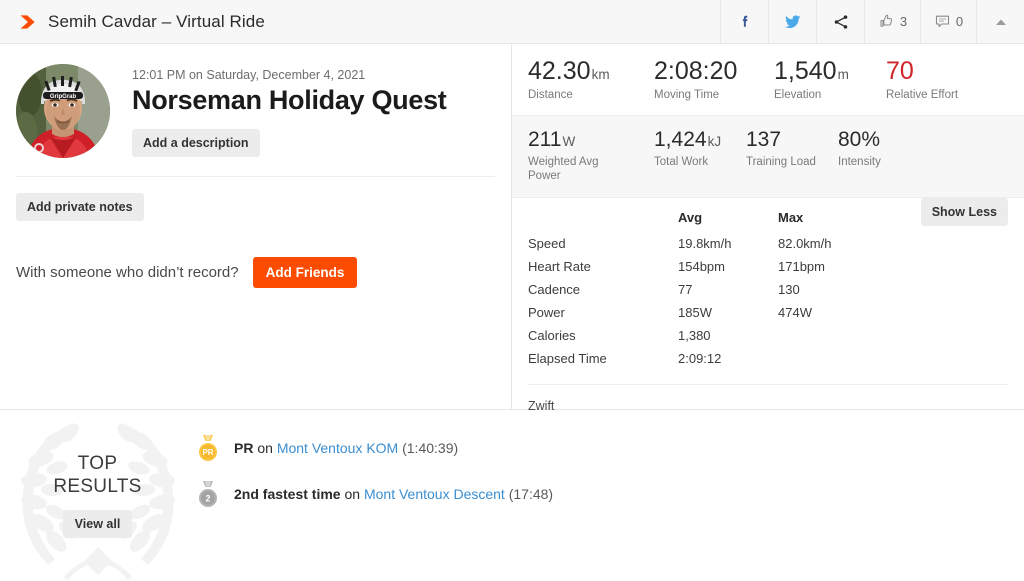  What do you see at coordinates (563, 169) in the screenshot?
I see `stat-weighted-avg-power-label: Weighted Avg Power` at bounding box center [563, 169].